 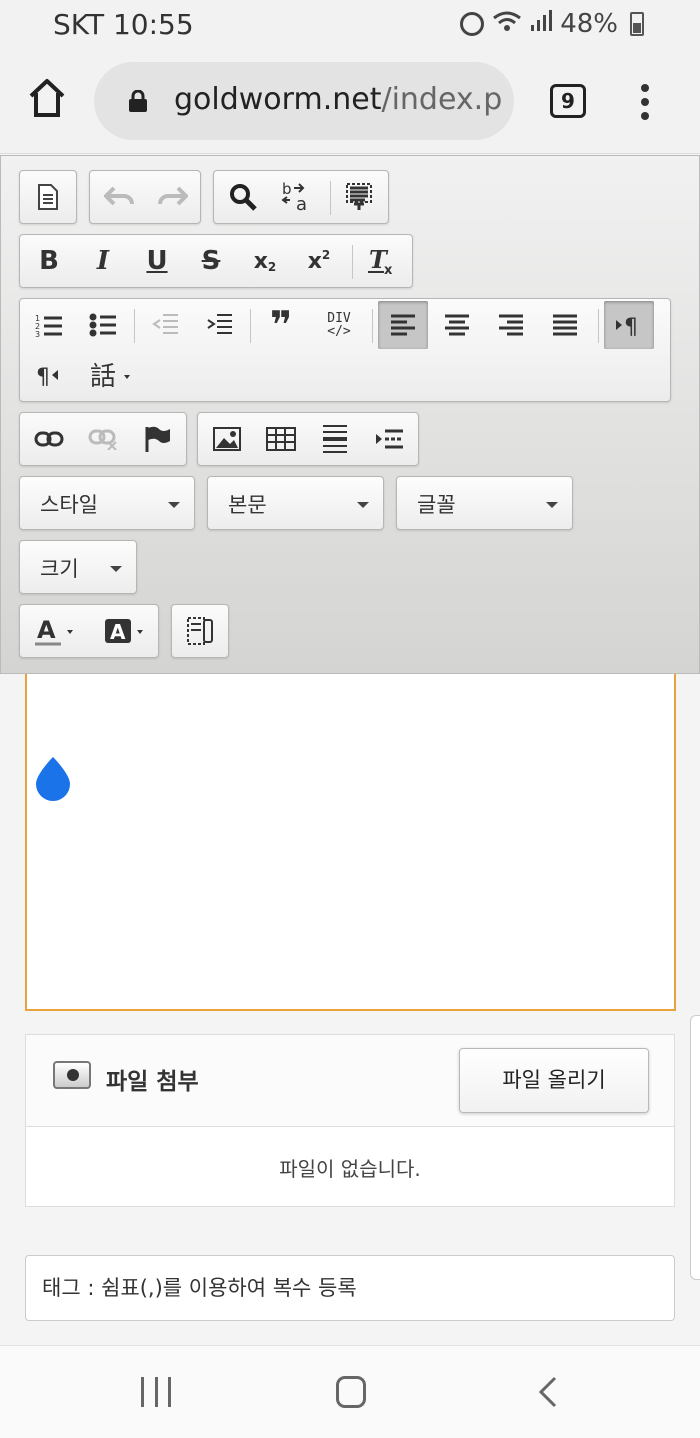 I want to click on redo-icon, so click(x=173, y=197).